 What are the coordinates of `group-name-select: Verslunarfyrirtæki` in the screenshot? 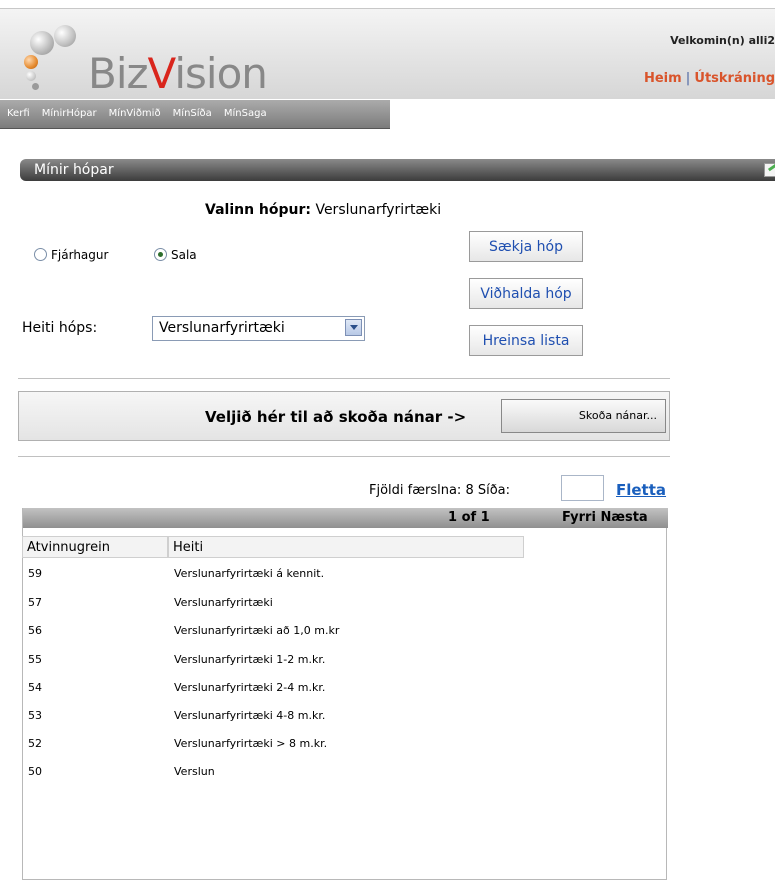 It's located at (258, 328).